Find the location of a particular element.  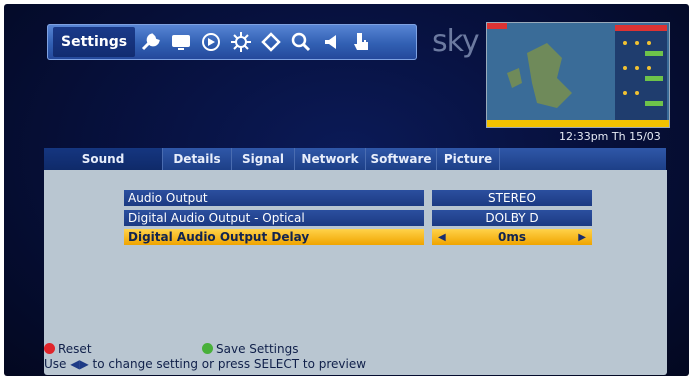

tag-icon is located at coordinates (271, 42).